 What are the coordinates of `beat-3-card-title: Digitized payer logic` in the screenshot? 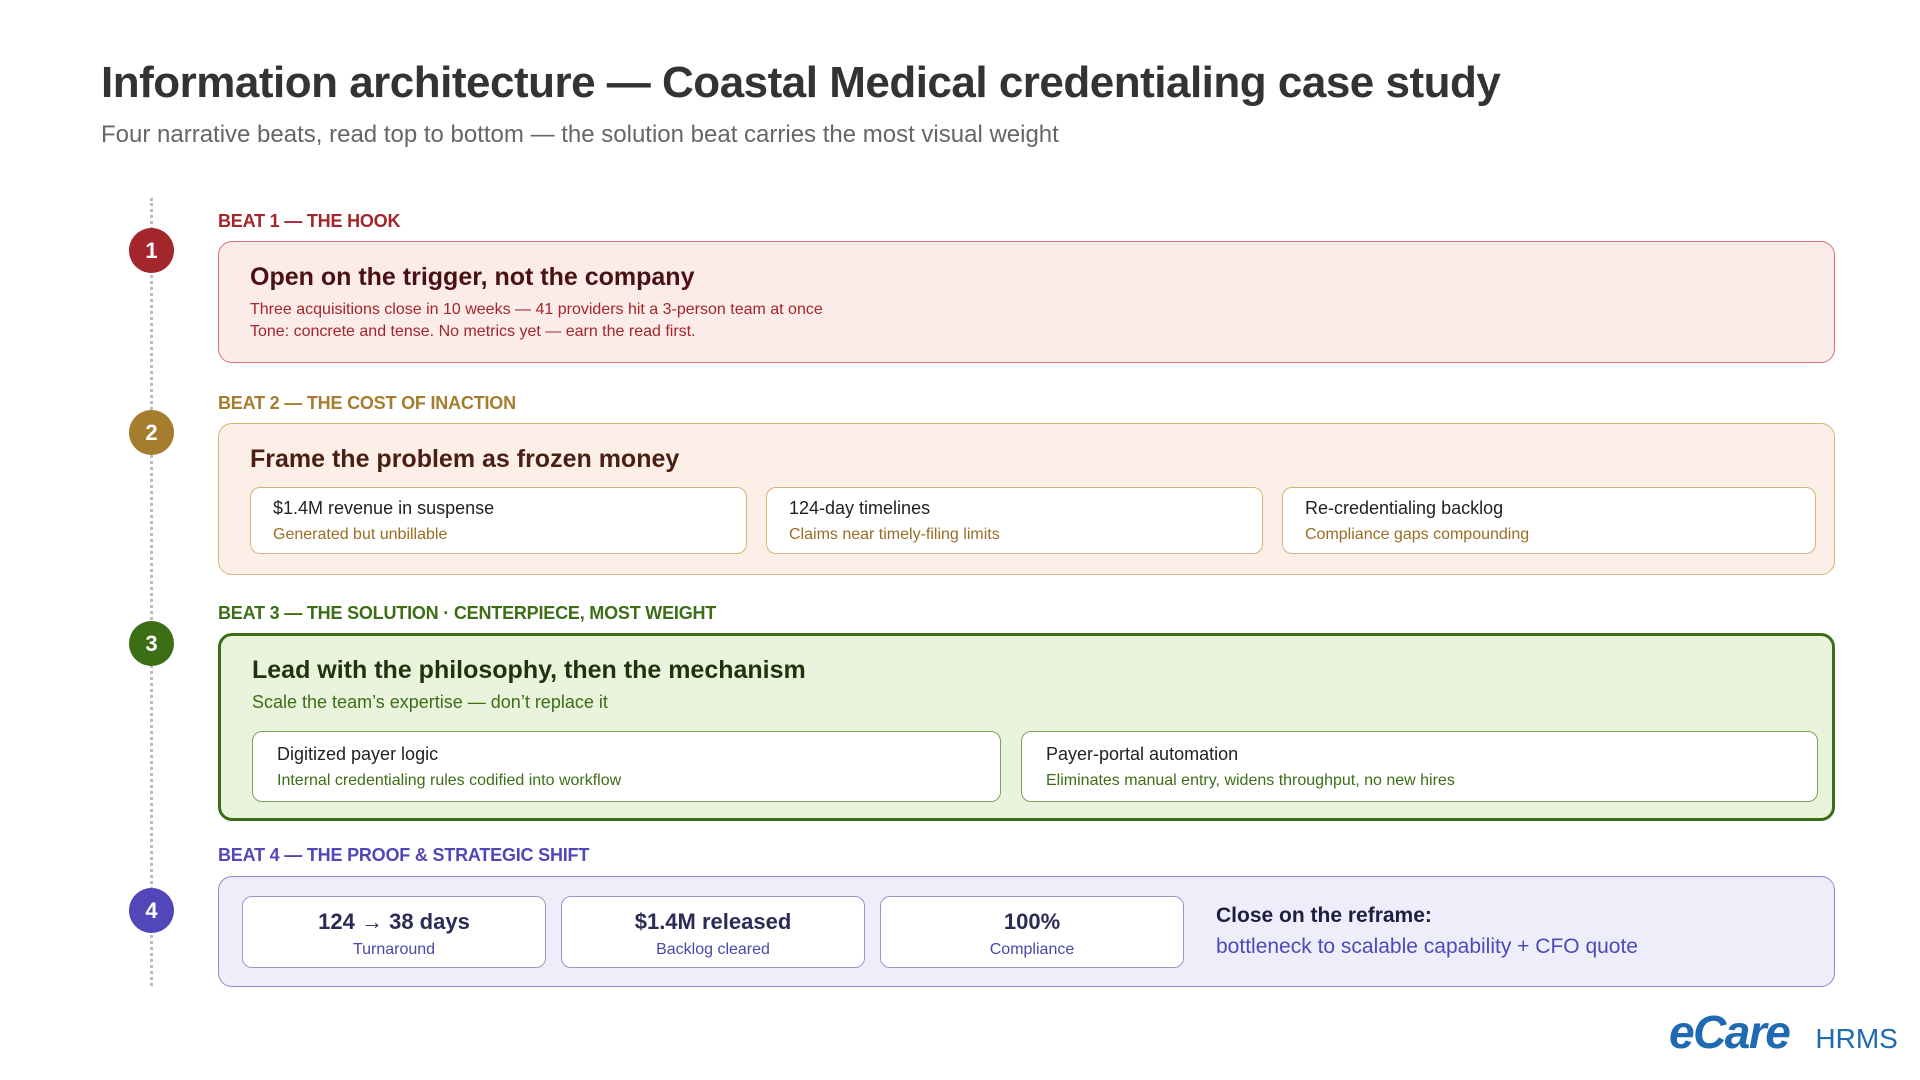 It's located at (358, 754).